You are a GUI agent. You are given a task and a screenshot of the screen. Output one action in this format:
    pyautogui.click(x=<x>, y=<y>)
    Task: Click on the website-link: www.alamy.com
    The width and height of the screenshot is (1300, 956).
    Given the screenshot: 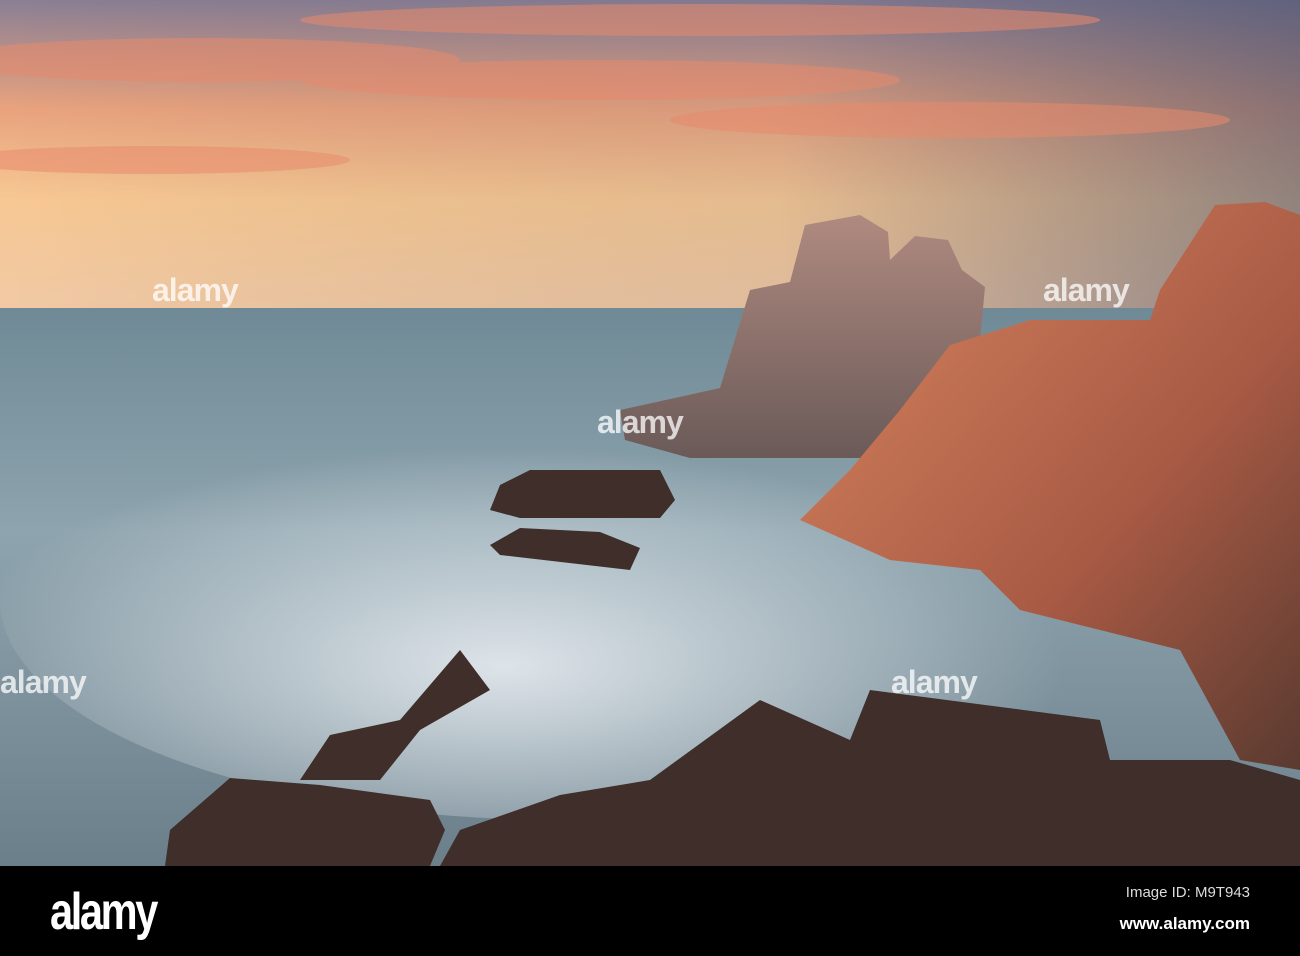 What is the action you would take?
    pyautogui.click(x=1185, y=924)
    